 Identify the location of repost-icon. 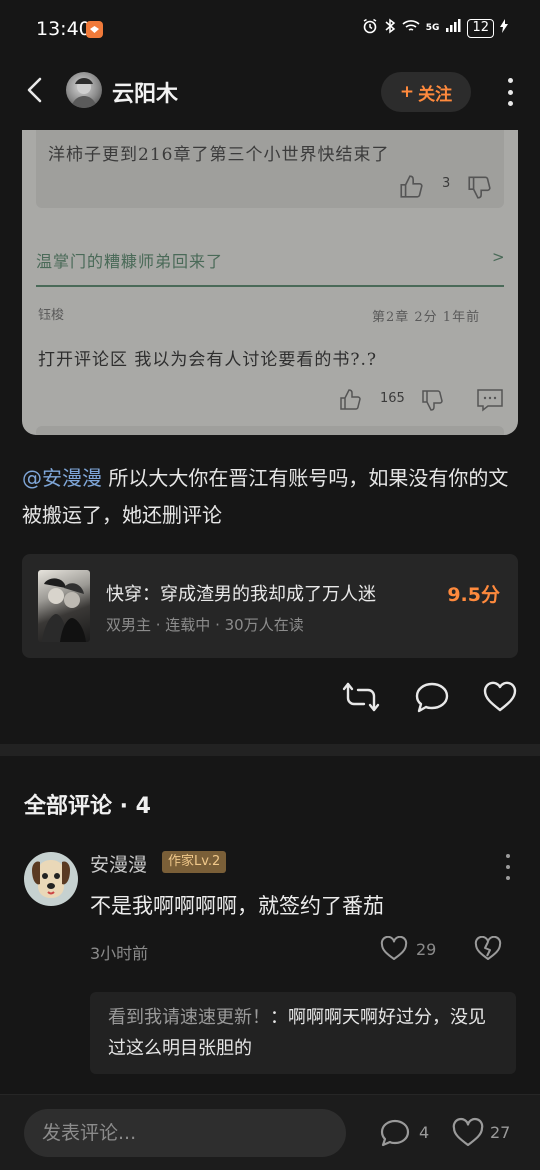
(361, 697).